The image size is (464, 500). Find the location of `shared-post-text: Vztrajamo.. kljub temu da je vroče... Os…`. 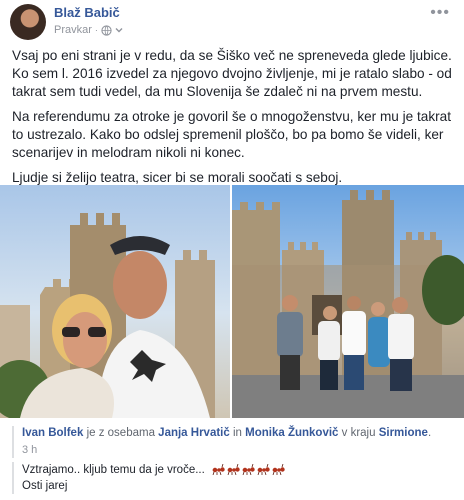

shared-post-text: Vztrajamo.. kljub temu da je vroče... Os… is located at coordinates (234, 478).